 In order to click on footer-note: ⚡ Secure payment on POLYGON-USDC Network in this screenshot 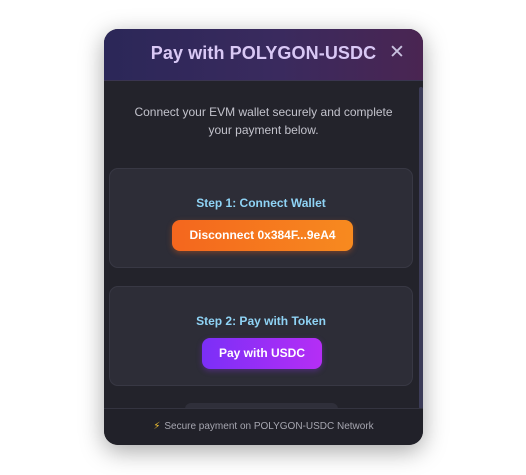, I will do `click(263, 426)`.